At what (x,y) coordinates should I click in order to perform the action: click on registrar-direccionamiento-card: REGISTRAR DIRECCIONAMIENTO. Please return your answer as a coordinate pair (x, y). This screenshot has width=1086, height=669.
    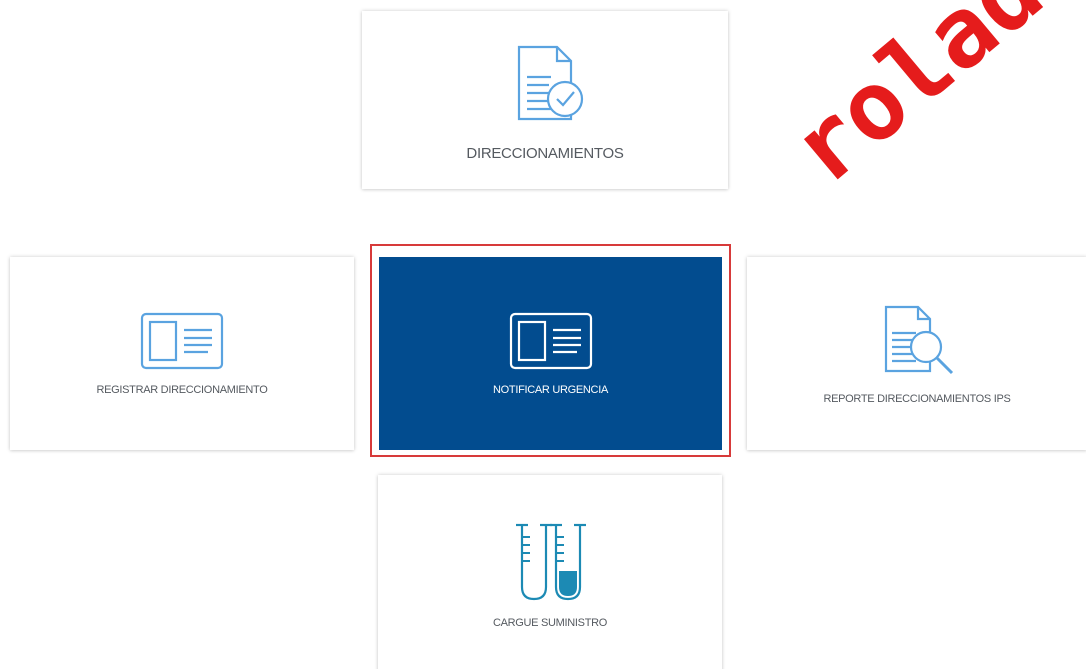
    Looking at the image, I should click on (182, 353).